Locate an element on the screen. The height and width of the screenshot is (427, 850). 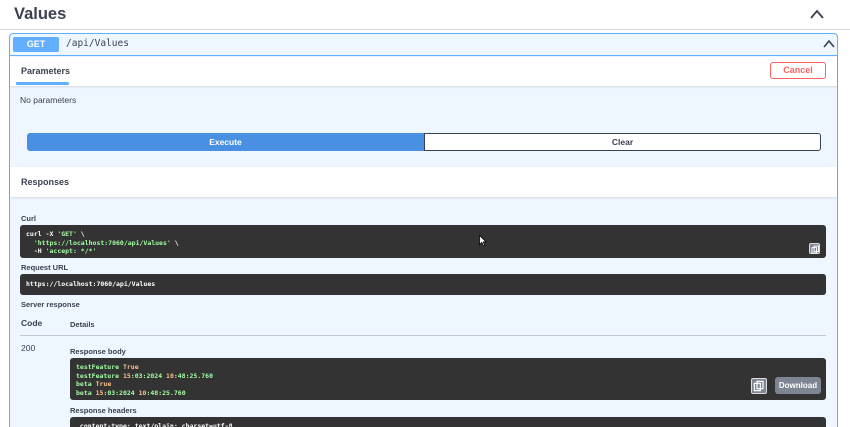
body-l4-mid: :03:2024 is located at coordinates (121, 392).